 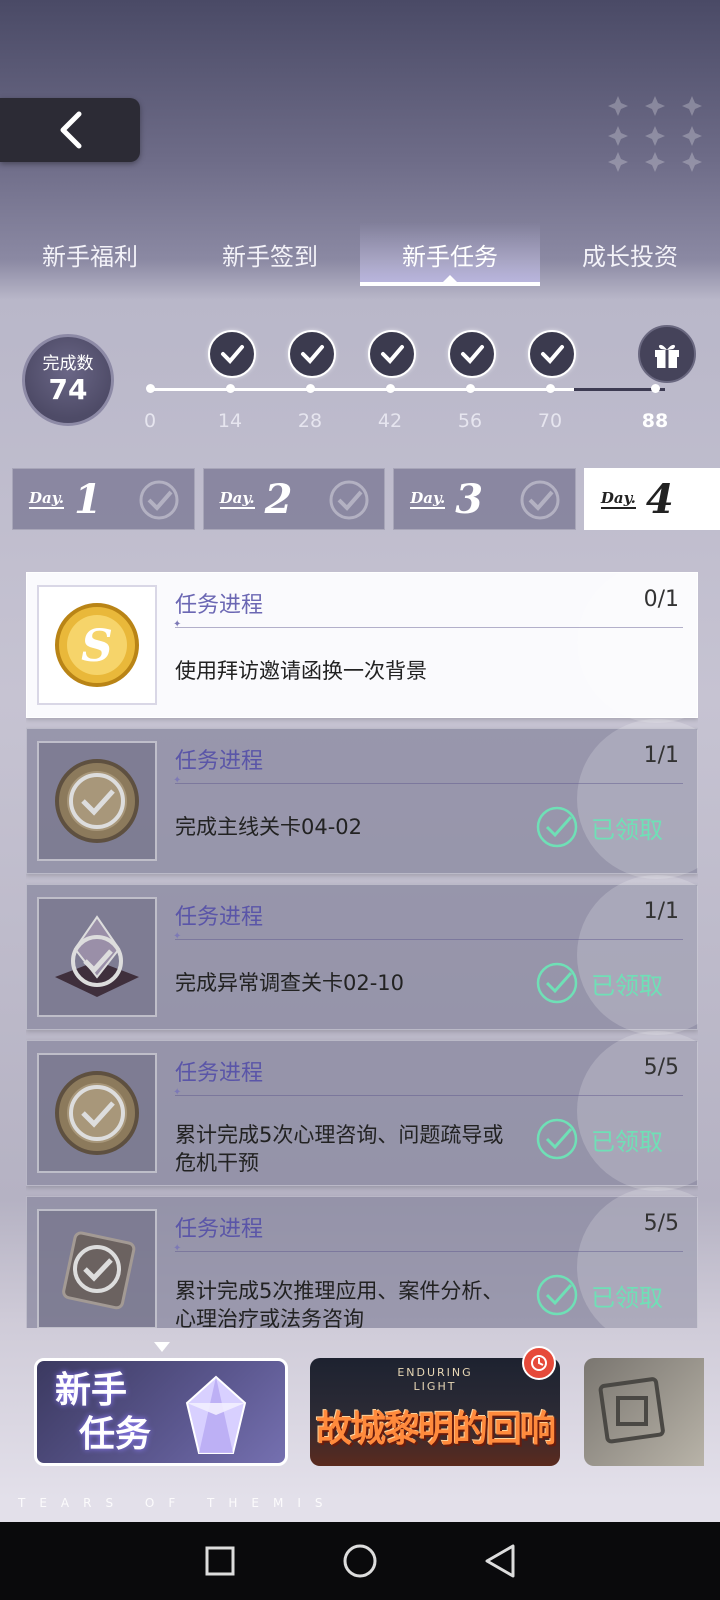 What do you see at coordinates (68, 364) in the screenshot?
I see `completion-count-label: 完成数` at bounding box center [68, 364].